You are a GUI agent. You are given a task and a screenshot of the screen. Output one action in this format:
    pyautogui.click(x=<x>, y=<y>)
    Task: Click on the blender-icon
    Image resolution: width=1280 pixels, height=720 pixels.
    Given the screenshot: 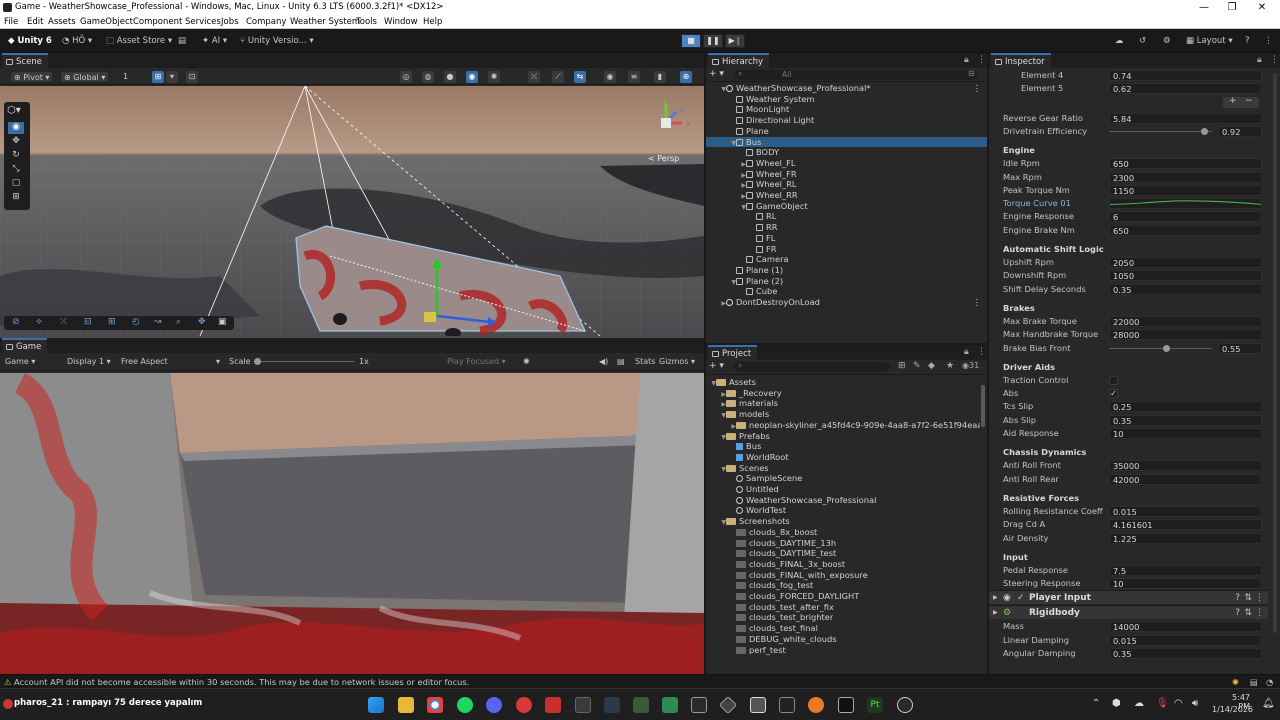 What is the action you would take?
    pyautogui.click(x=816, y=705)
    